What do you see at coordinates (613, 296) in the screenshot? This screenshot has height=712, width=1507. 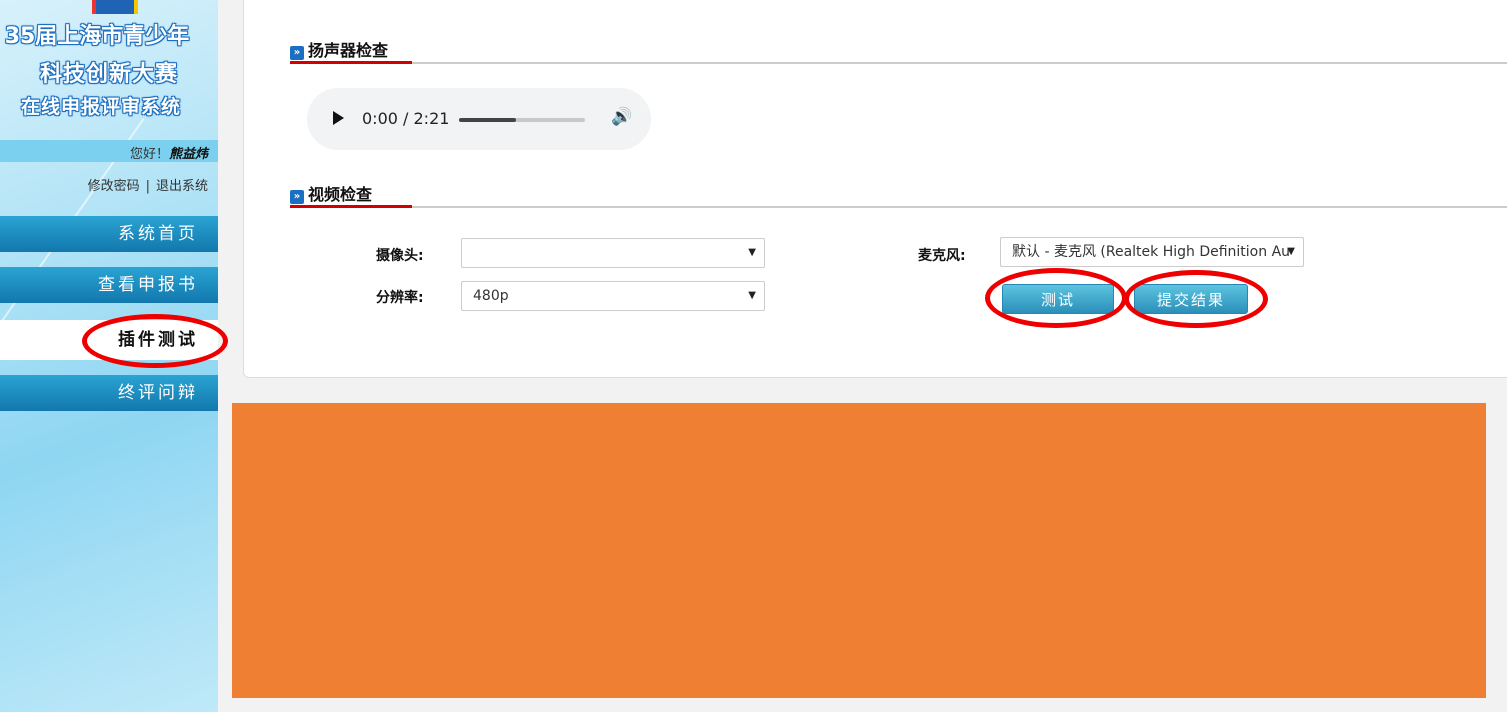 I see `resolution-select: 480p ▼` at bounding box center [613, 296].